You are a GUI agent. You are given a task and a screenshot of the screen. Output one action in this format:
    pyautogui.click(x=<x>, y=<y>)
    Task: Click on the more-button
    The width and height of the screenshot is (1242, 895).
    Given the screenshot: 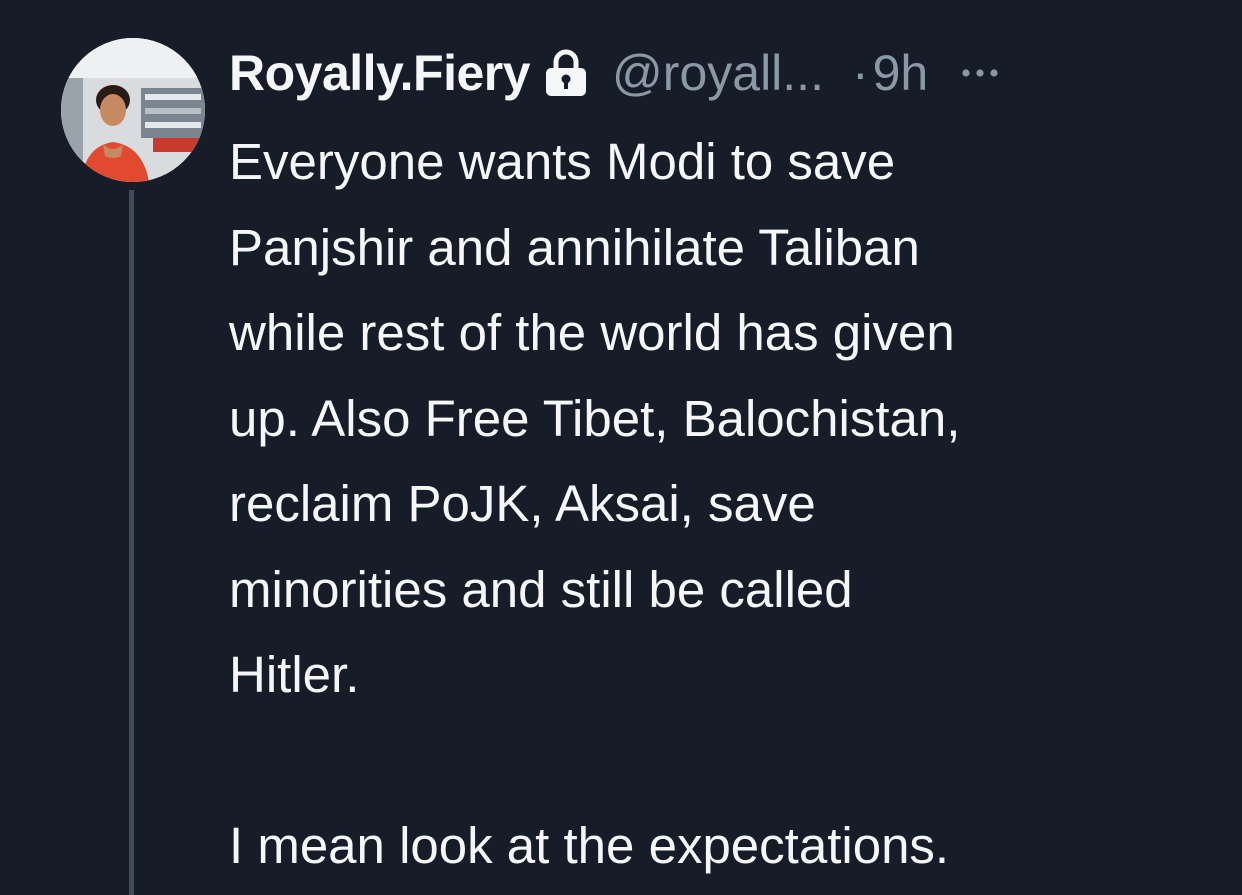 What is the action you would take?
    pyautogui.click(x=980, y=73)
    